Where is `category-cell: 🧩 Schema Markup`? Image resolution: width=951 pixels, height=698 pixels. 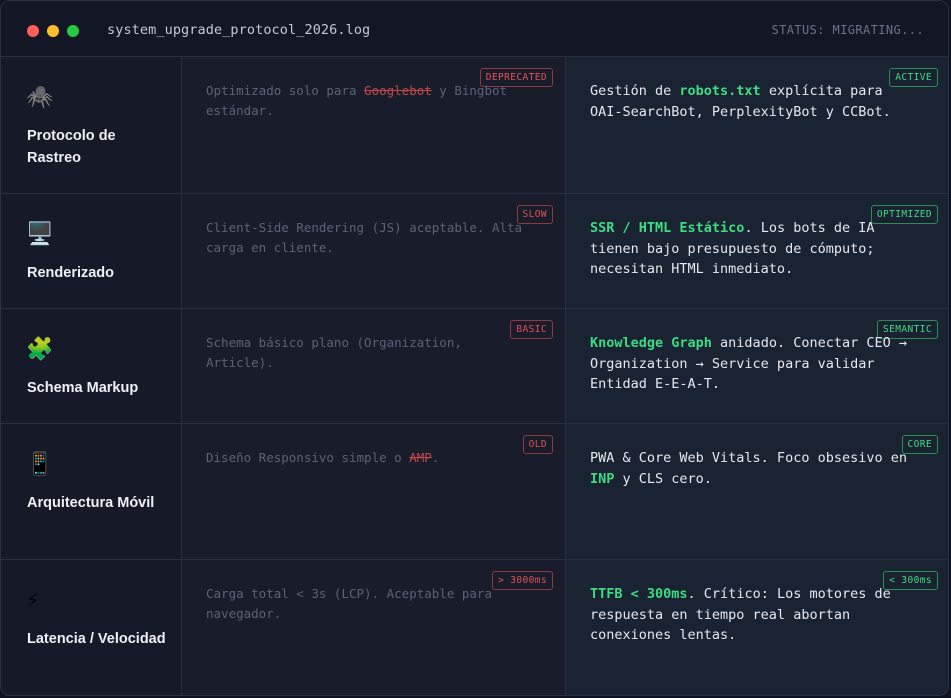
category-cell: 🧩 Schema Markup is located at coordinates (91, 366).